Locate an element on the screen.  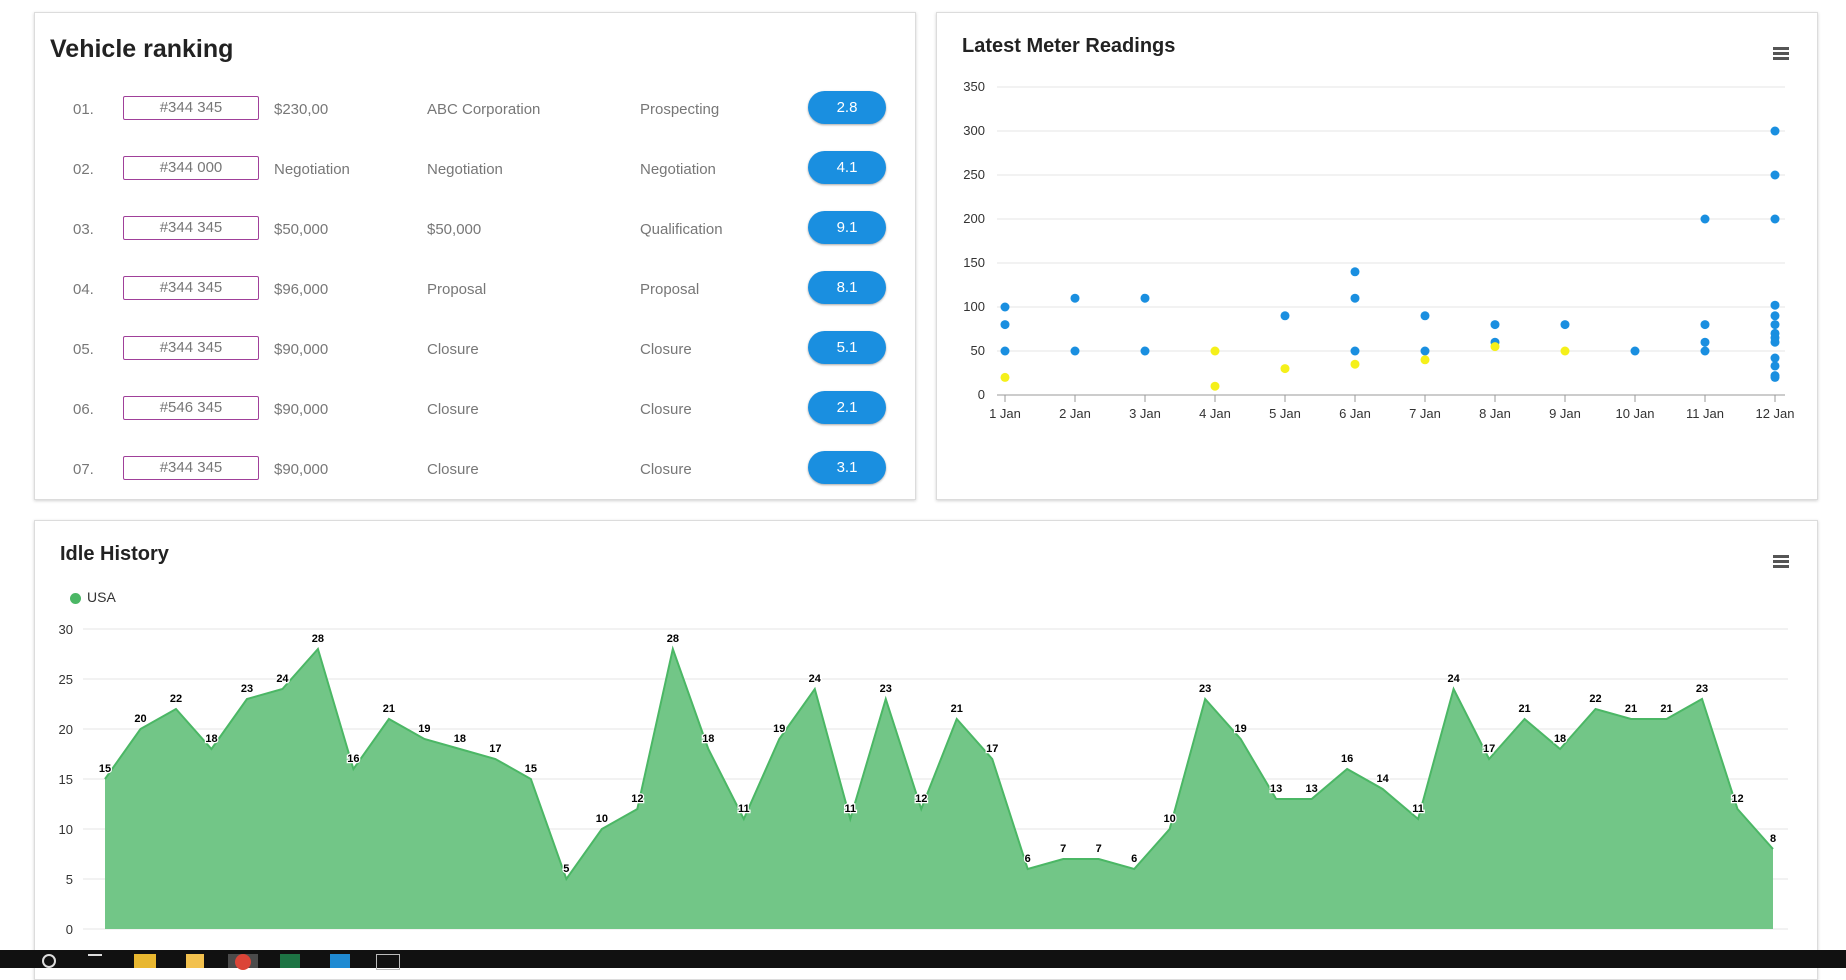
y-tick-label: 350 is located at coordinates (974, 86).